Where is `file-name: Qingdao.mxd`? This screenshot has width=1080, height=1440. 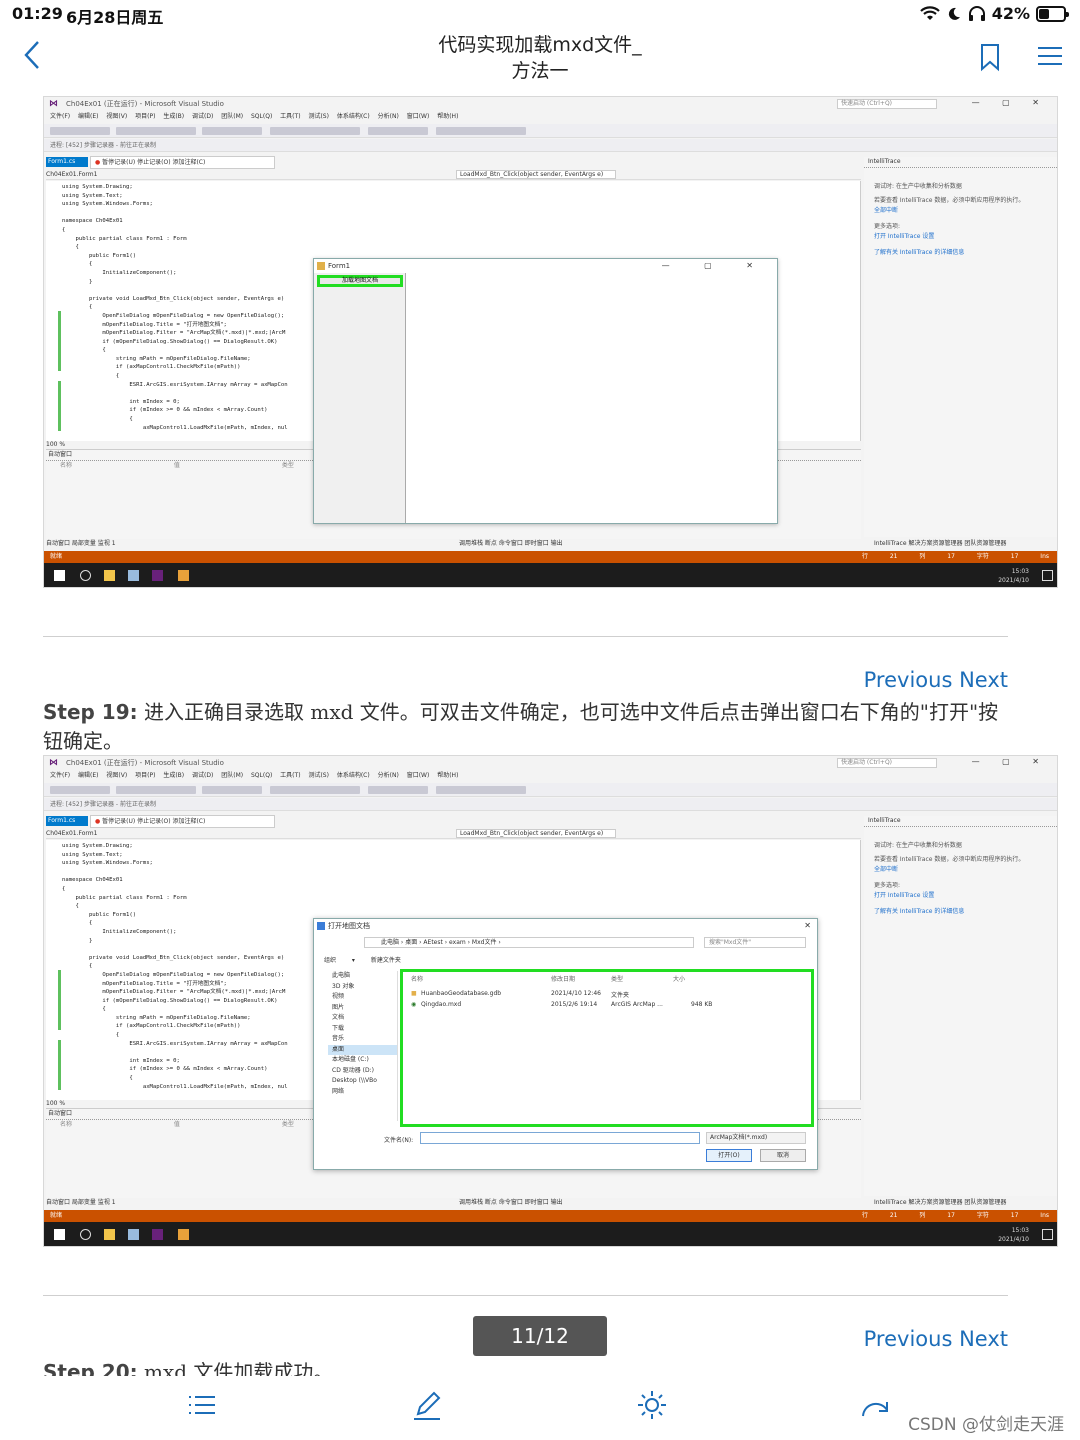
file-name: Qingdao.mxd is located at coordinates (441, 1004).